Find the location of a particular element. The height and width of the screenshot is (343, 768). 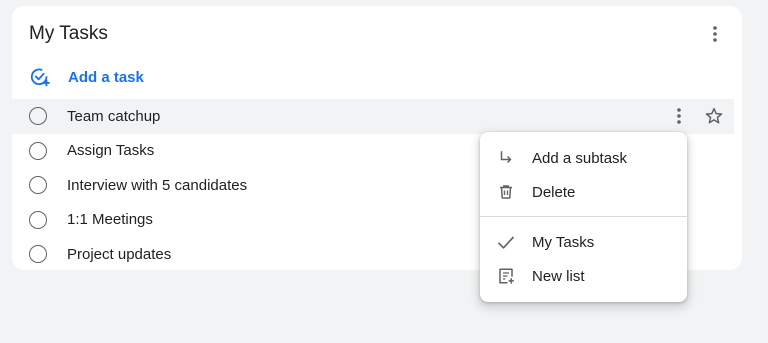

task-row: Team catchup is located at coordinates (373, 116).